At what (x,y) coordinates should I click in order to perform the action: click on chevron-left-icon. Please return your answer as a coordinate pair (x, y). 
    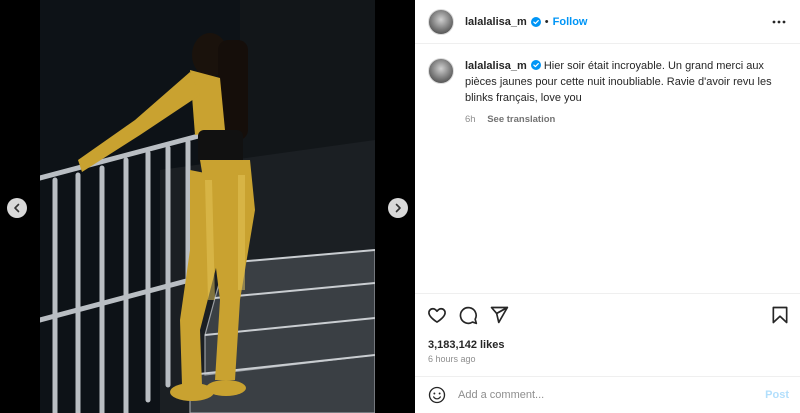
    Looking at the image, I should click on (17, 208).